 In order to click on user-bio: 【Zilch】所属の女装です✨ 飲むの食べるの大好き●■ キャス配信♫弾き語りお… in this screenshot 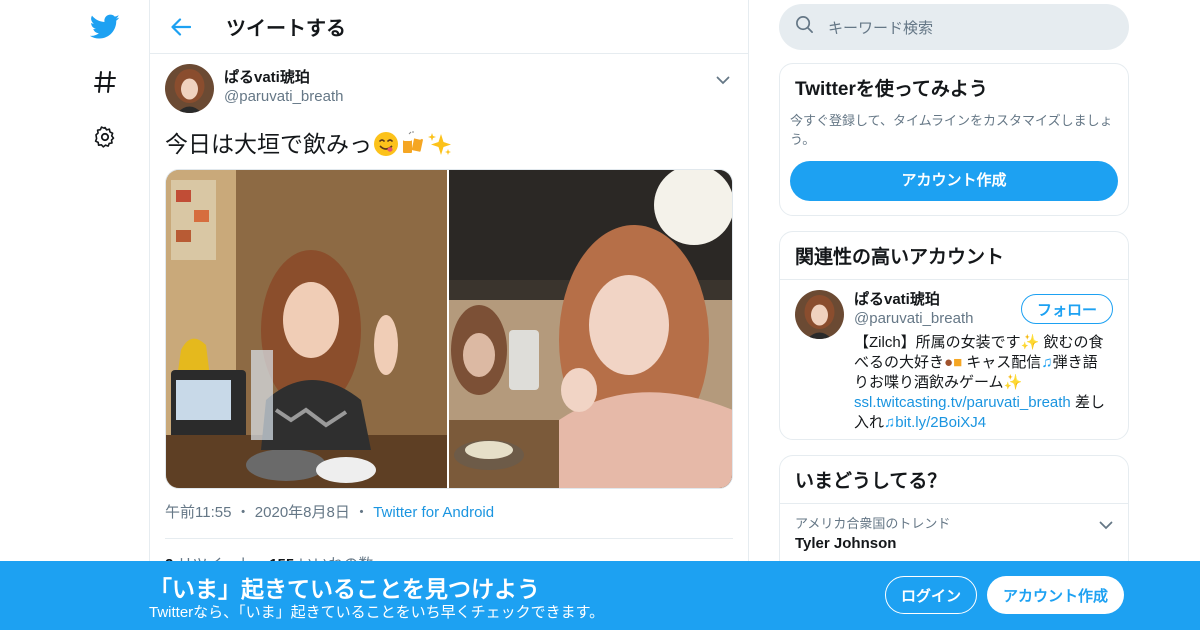, I will do `click(980, 383)`.